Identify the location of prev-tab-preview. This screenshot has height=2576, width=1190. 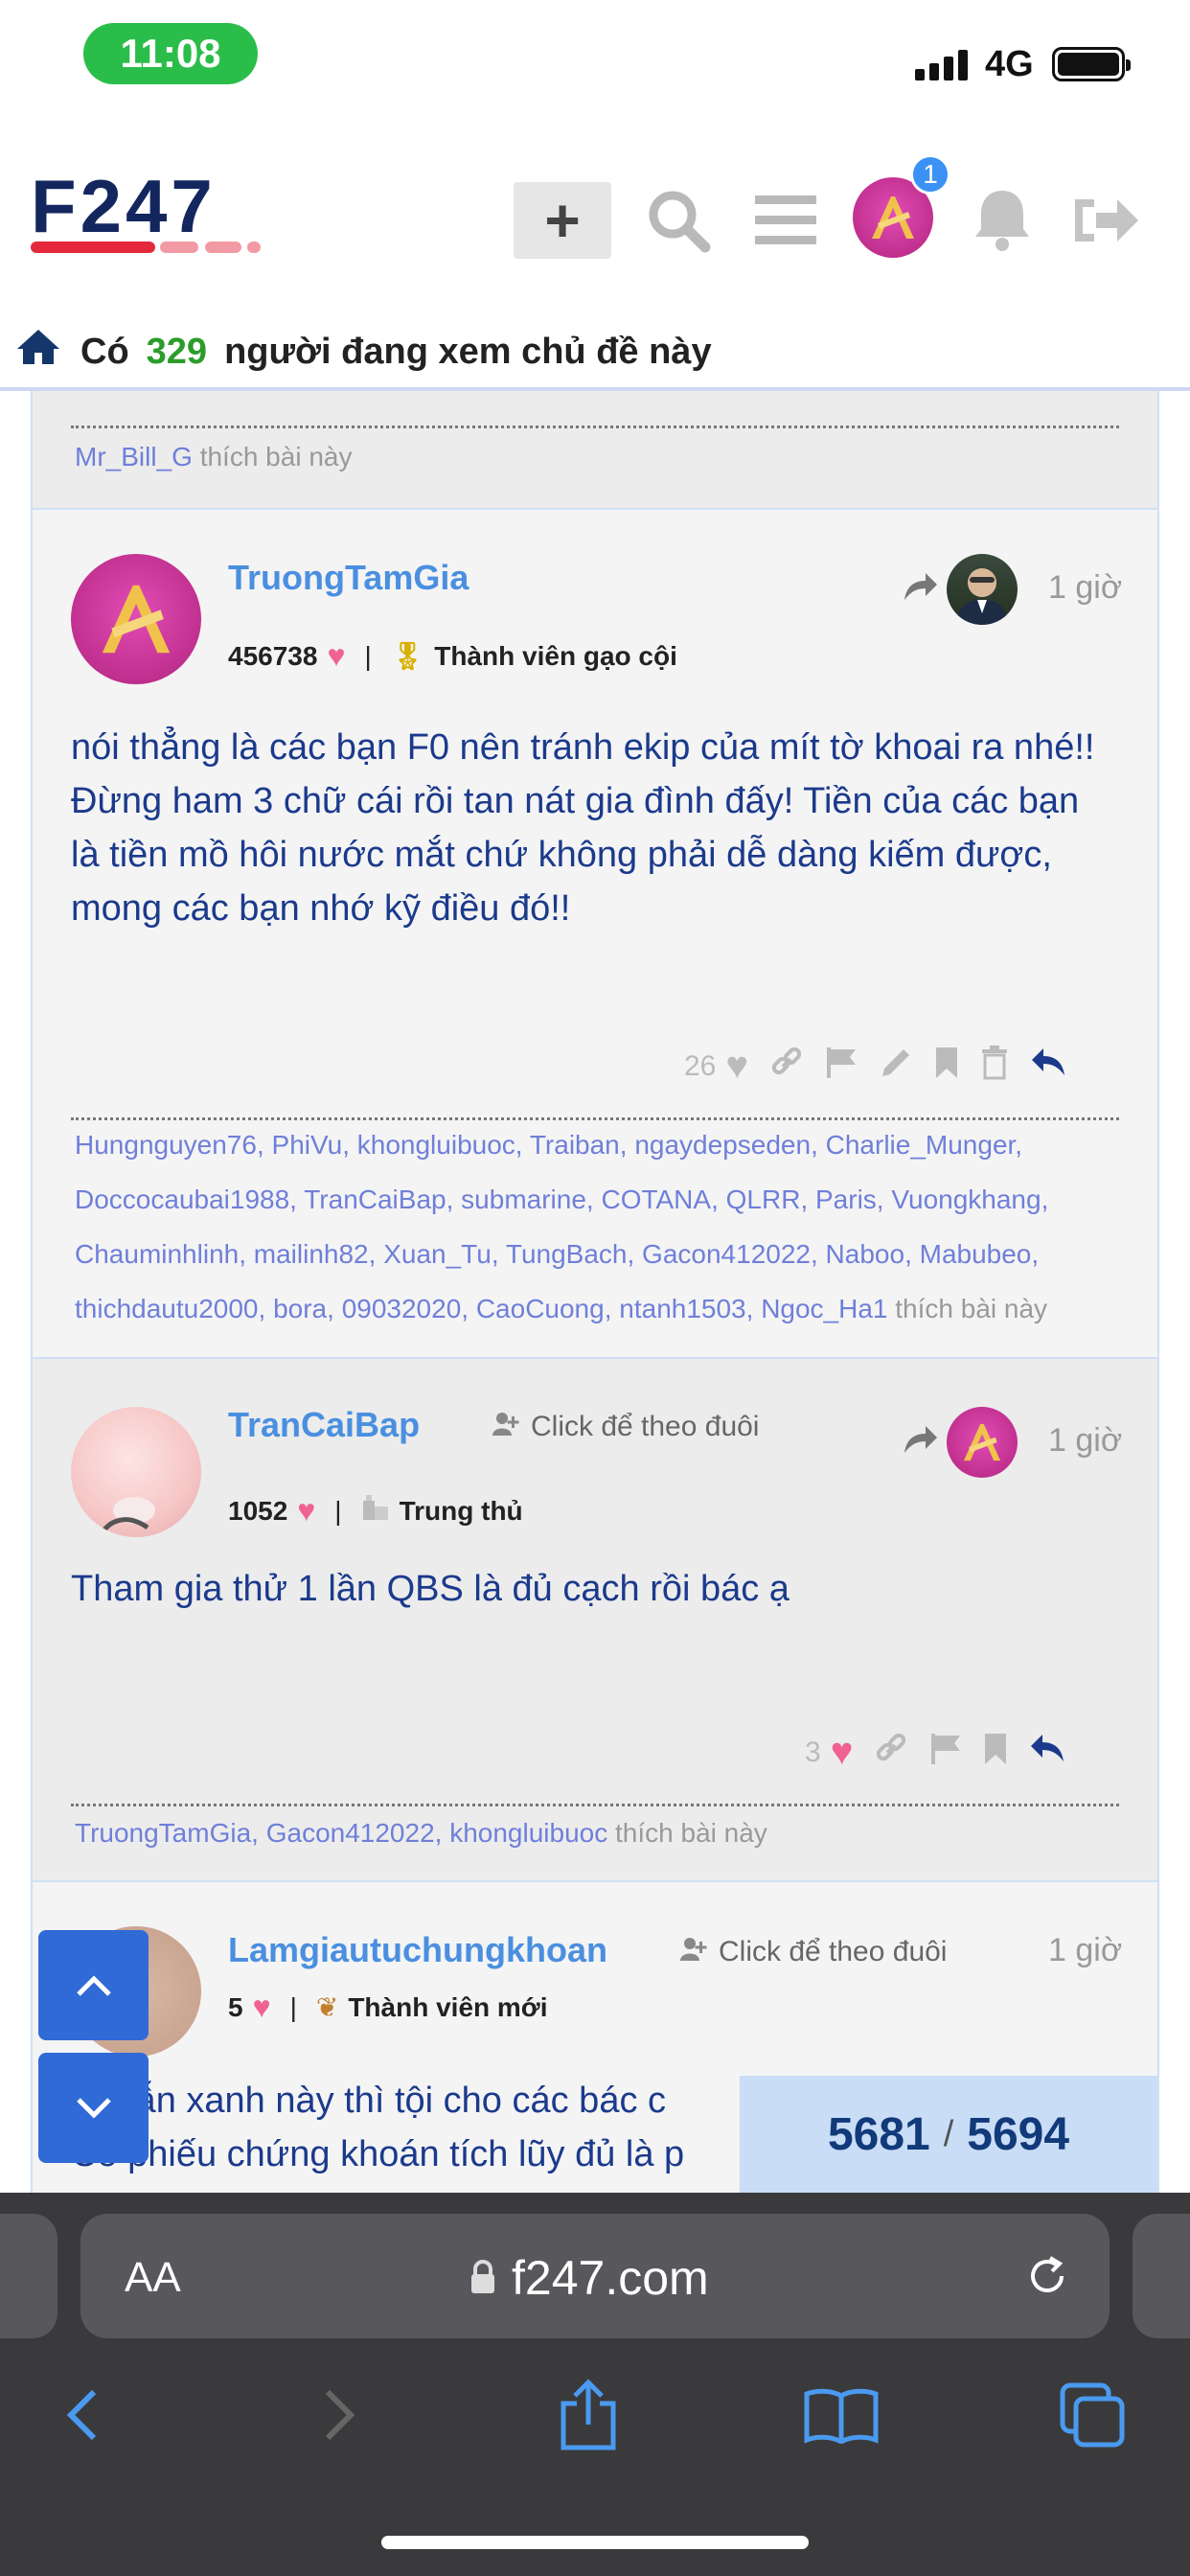
(29, 2276).